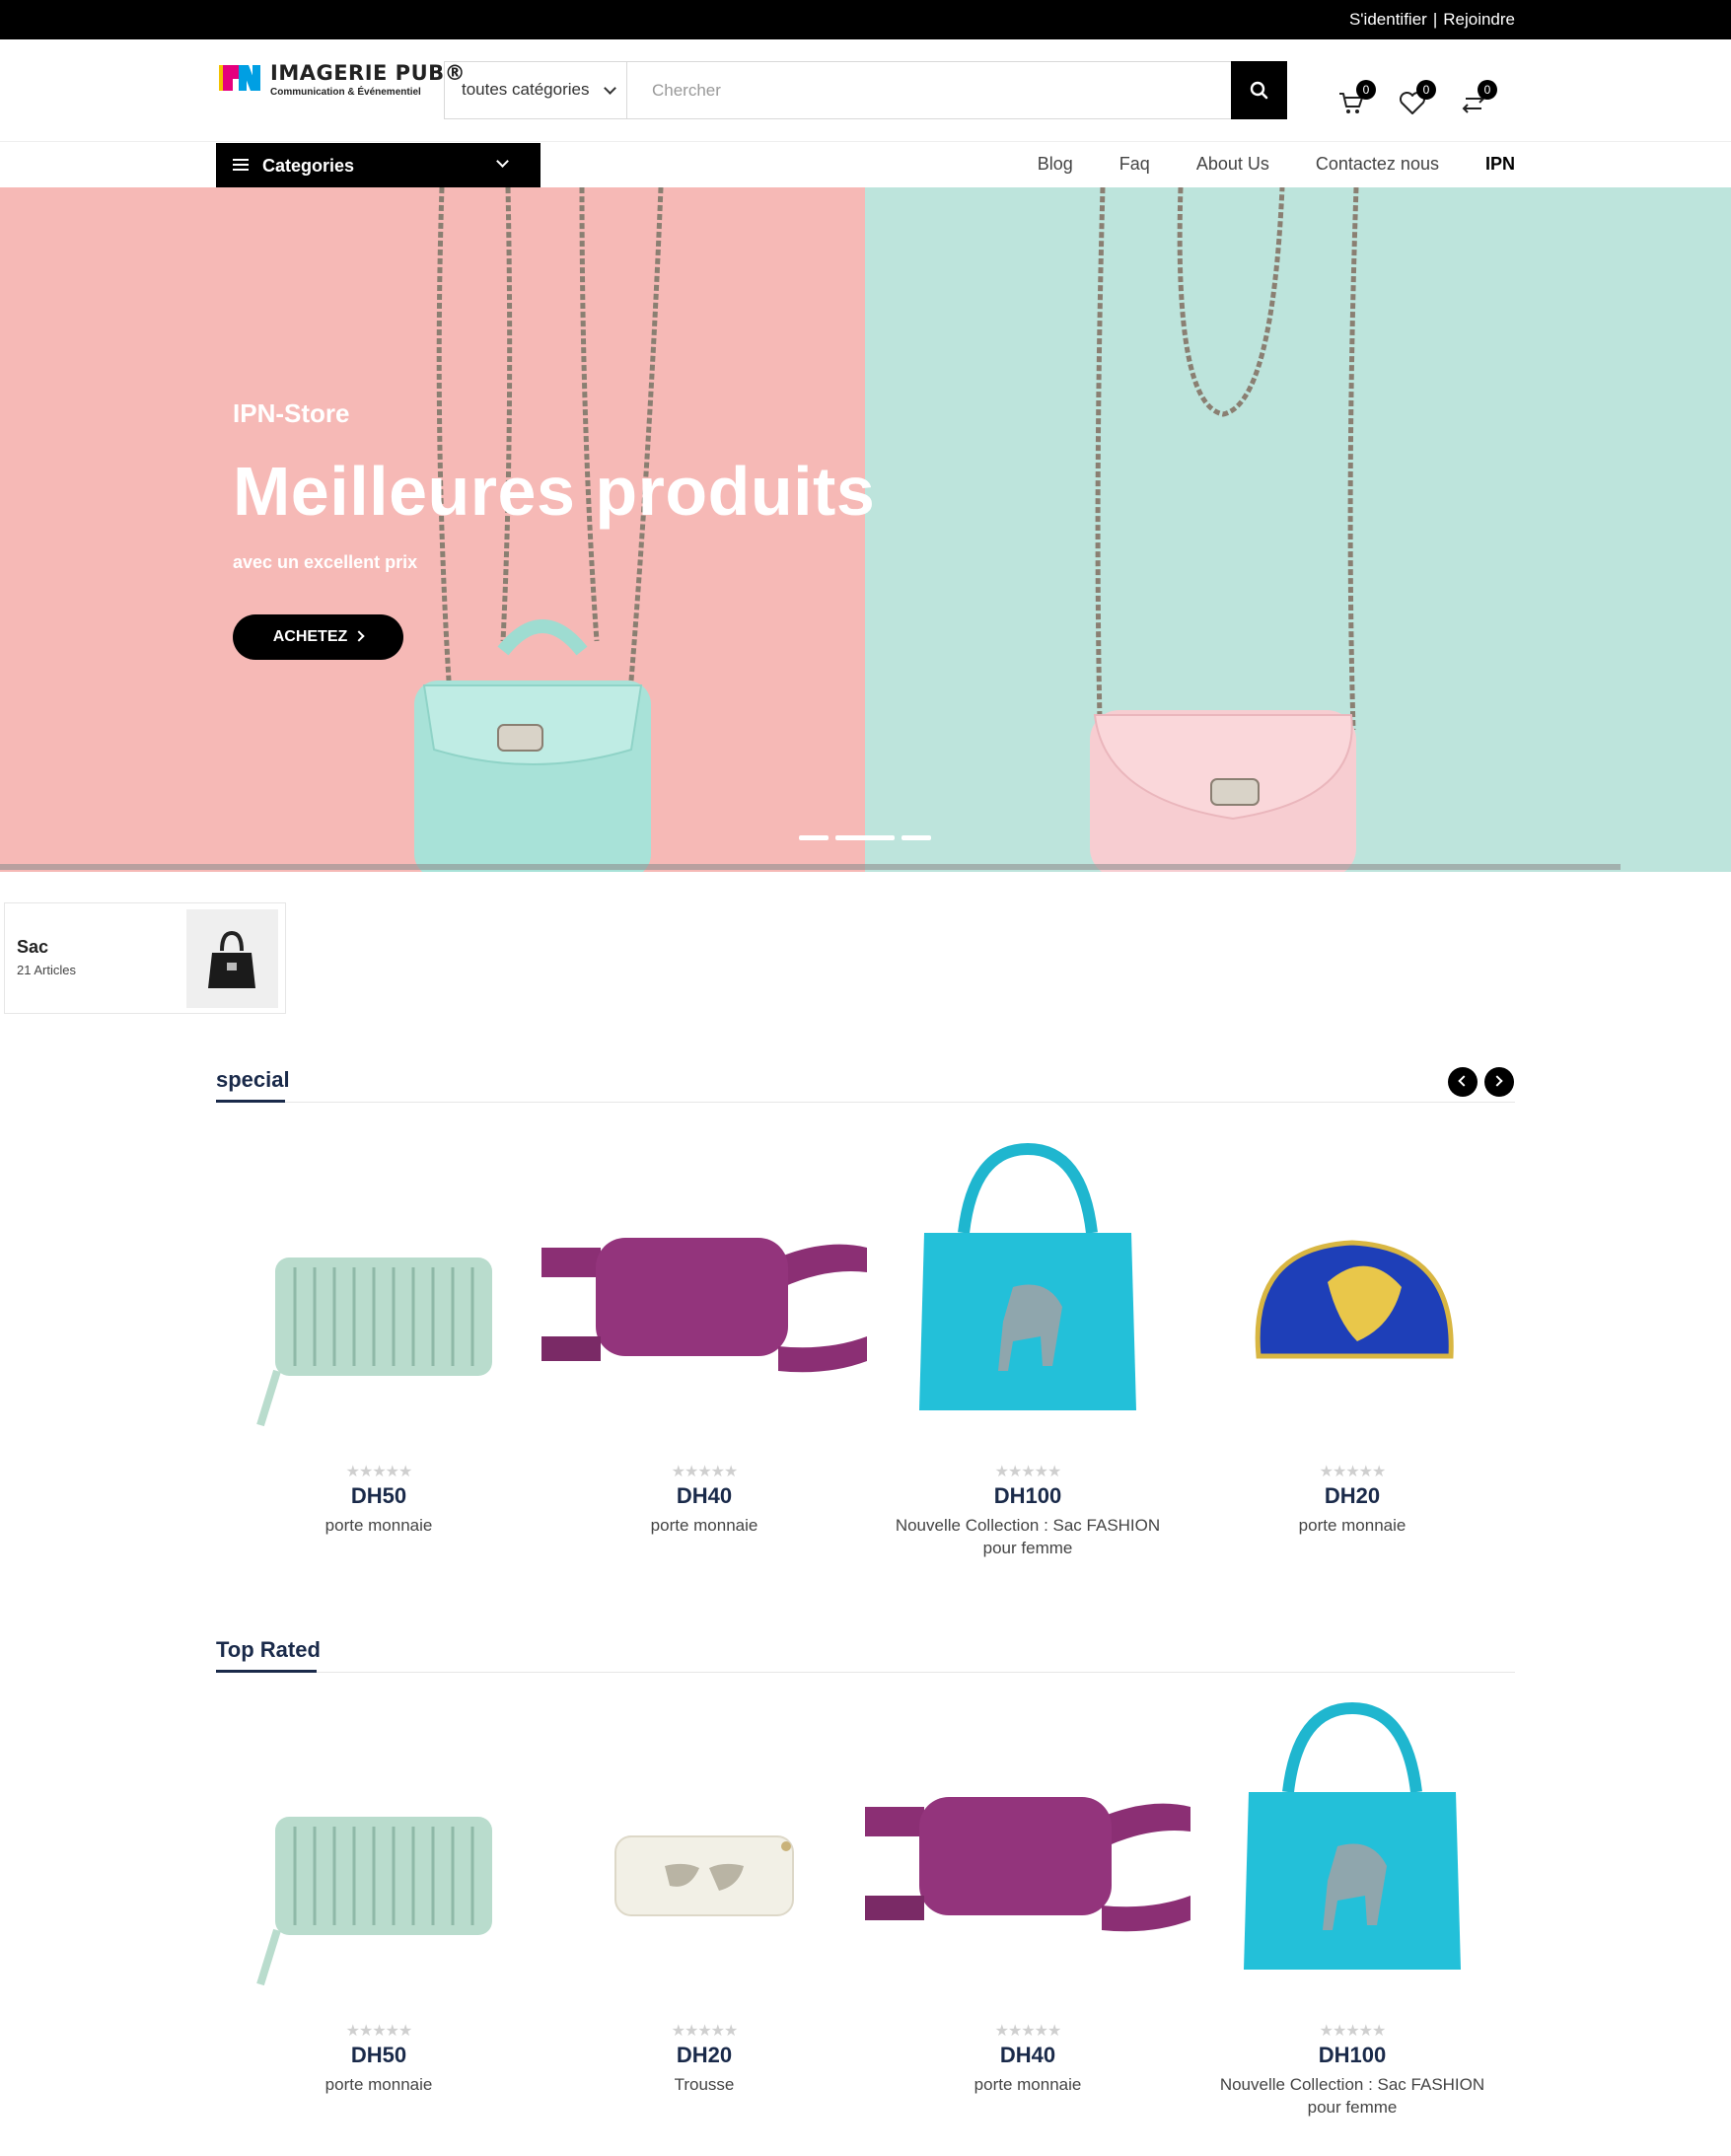 Image resolution: width=1731 pixels, height=2156 pixels. Describe the element at coordinates (555, 491) in the screenshot. I see `hero-headline: Meilleures produits` at that location.